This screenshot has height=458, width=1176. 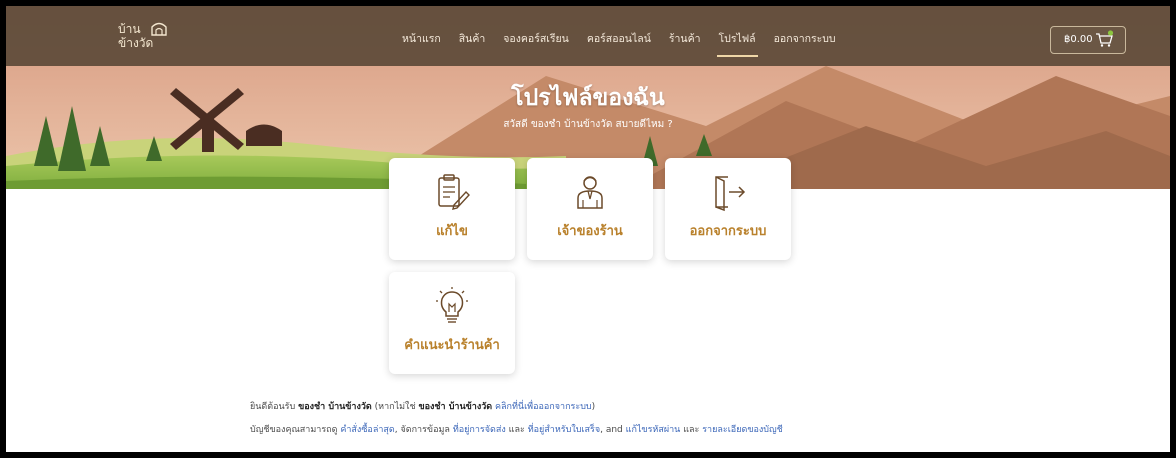 What do you see at coordinates (159, 29) in the screenshot?
I see `house-icon` at bounding box center [159, 29].